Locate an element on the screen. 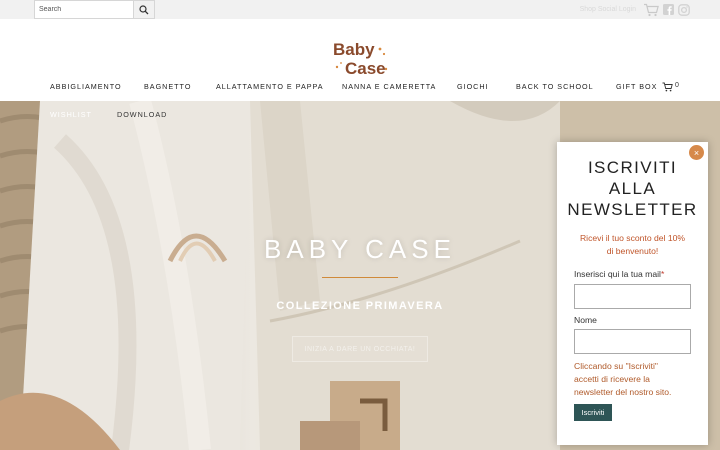 The width and height of the screenshot is (720, 450). instagram-icon is located at coordinates (684, 9).